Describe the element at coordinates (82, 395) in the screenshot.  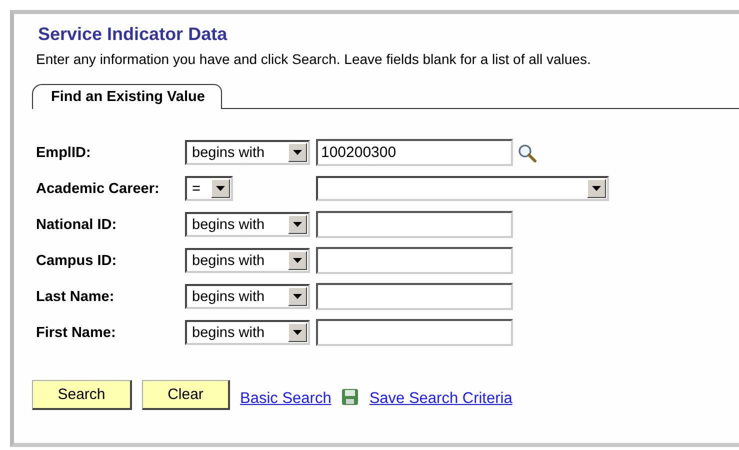
I see `action-button: Search` at that location.